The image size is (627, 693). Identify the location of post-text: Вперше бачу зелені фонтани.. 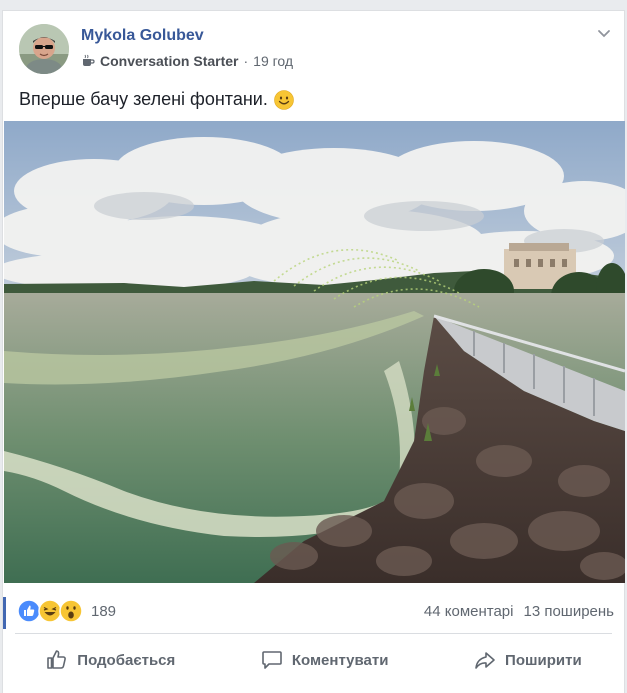
(156, 99).